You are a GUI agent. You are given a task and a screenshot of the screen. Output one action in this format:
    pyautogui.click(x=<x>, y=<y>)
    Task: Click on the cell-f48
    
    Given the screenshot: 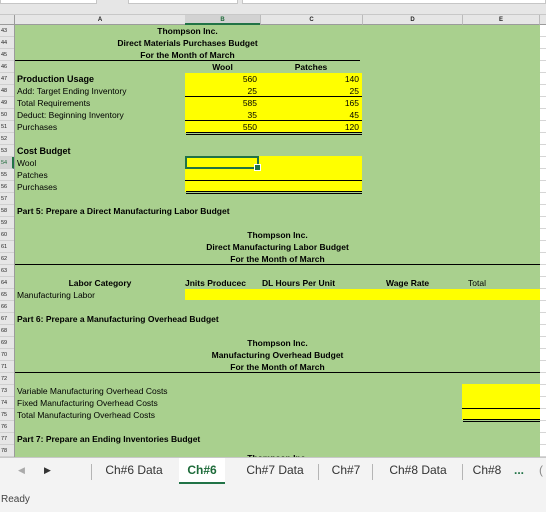 What is the action you would take?
    pyautogui.click(x=543, y=91)
    